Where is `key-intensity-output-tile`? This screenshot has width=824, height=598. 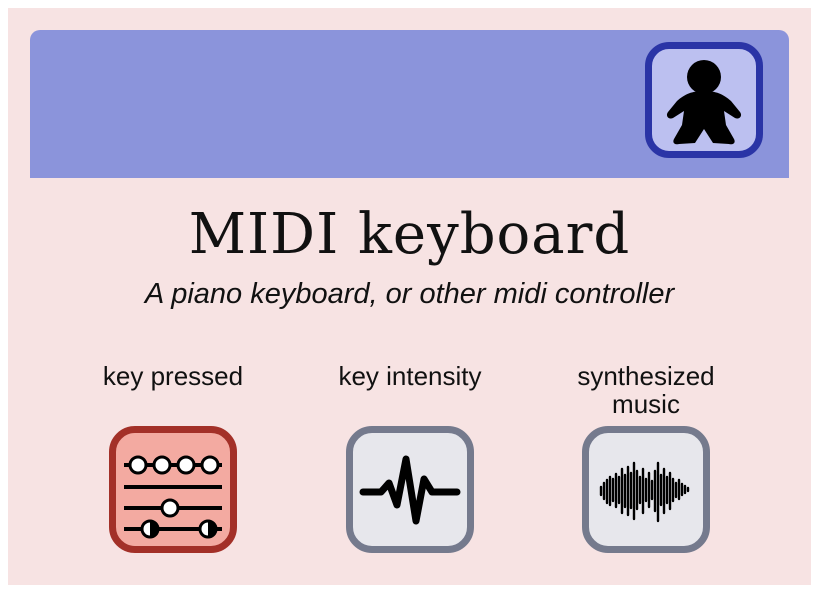
key-intensity-output-tile is located at coordinates (410, 489).